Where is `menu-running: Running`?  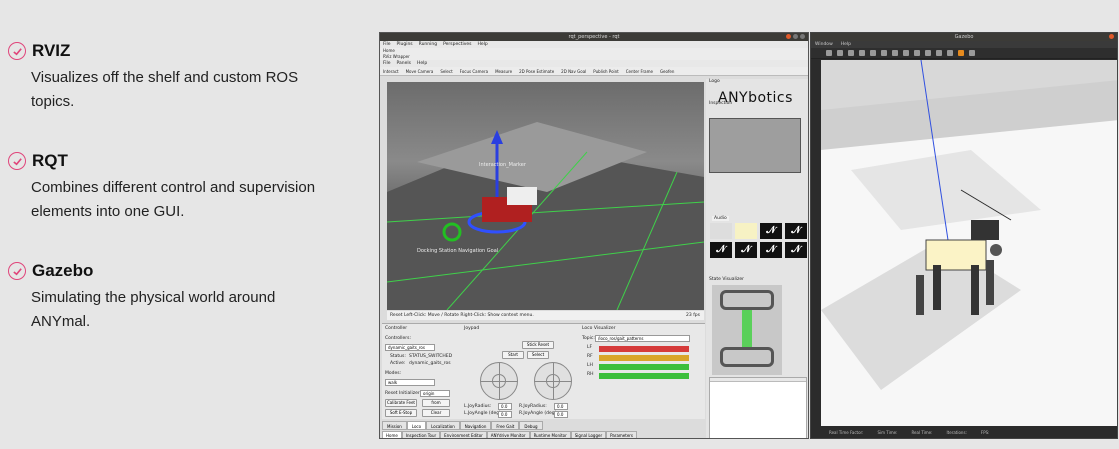
menu-running: Running is located at coordinates (428, 44).